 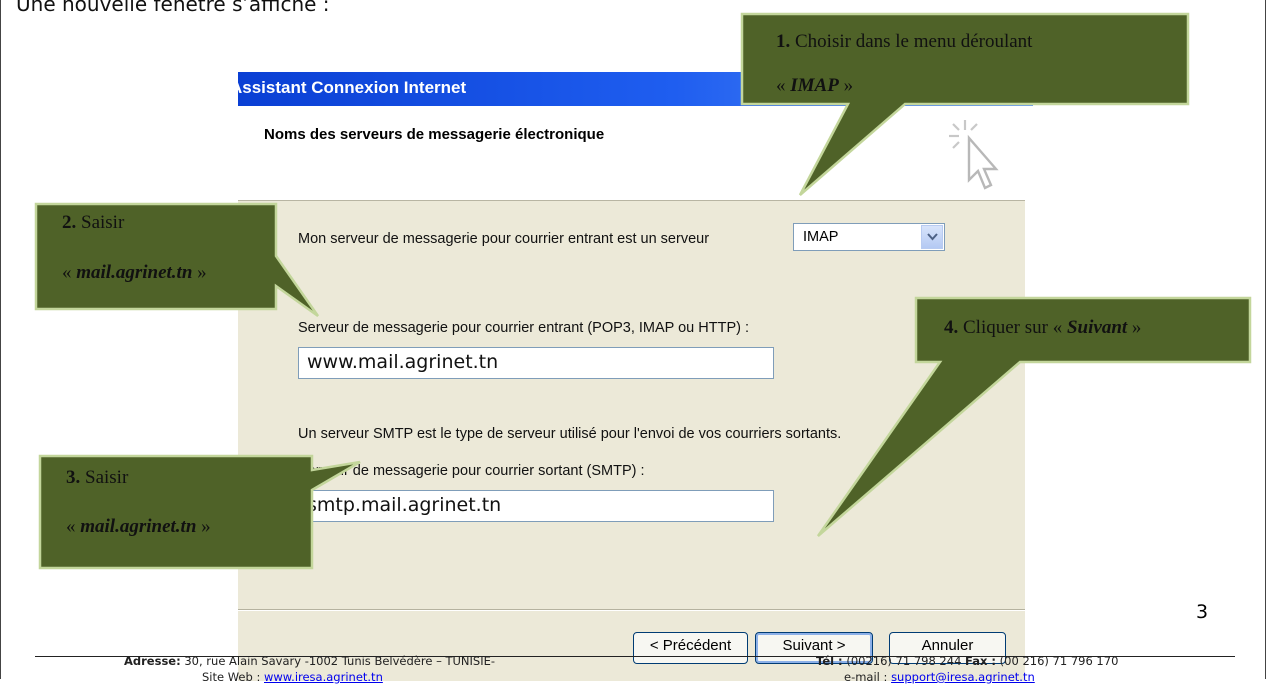 What do you see at coordinates (134, 272) in the screenshot?
I see `callout-2-line-2: « mail.agrinet.tn »` at bounding box center [134, 272].